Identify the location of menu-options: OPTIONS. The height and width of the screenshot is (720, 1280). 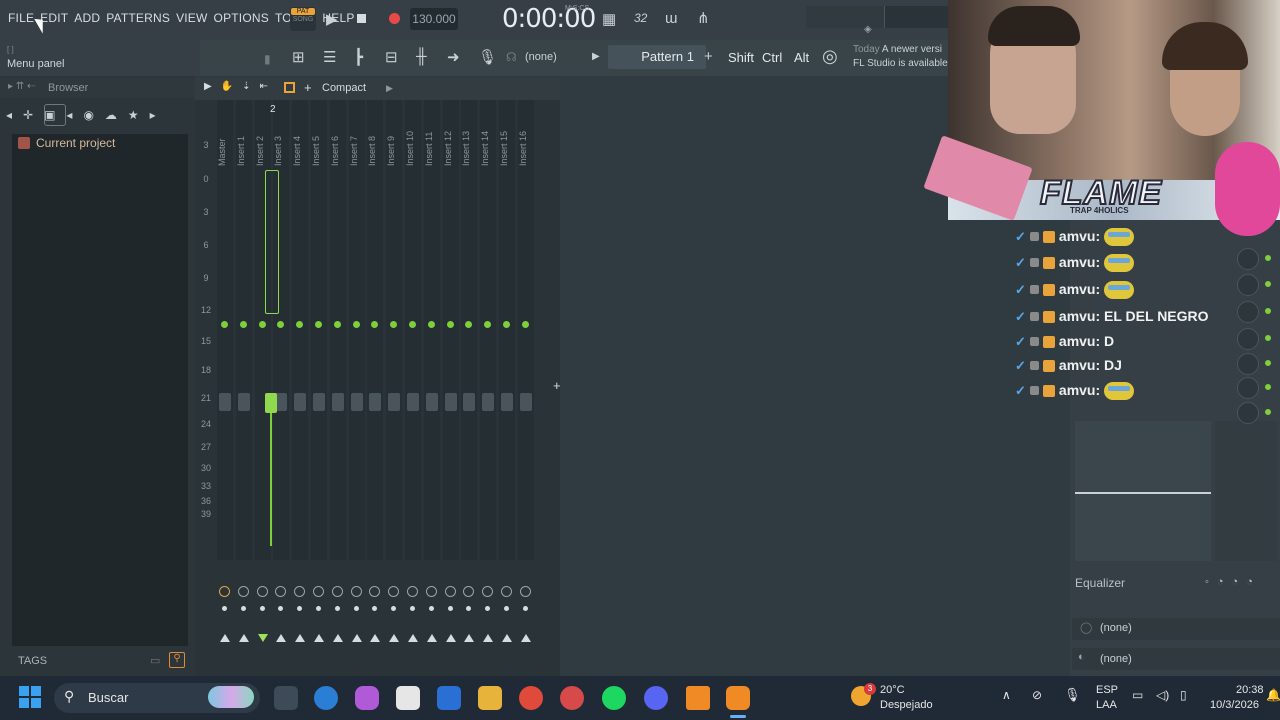
(241, 18).